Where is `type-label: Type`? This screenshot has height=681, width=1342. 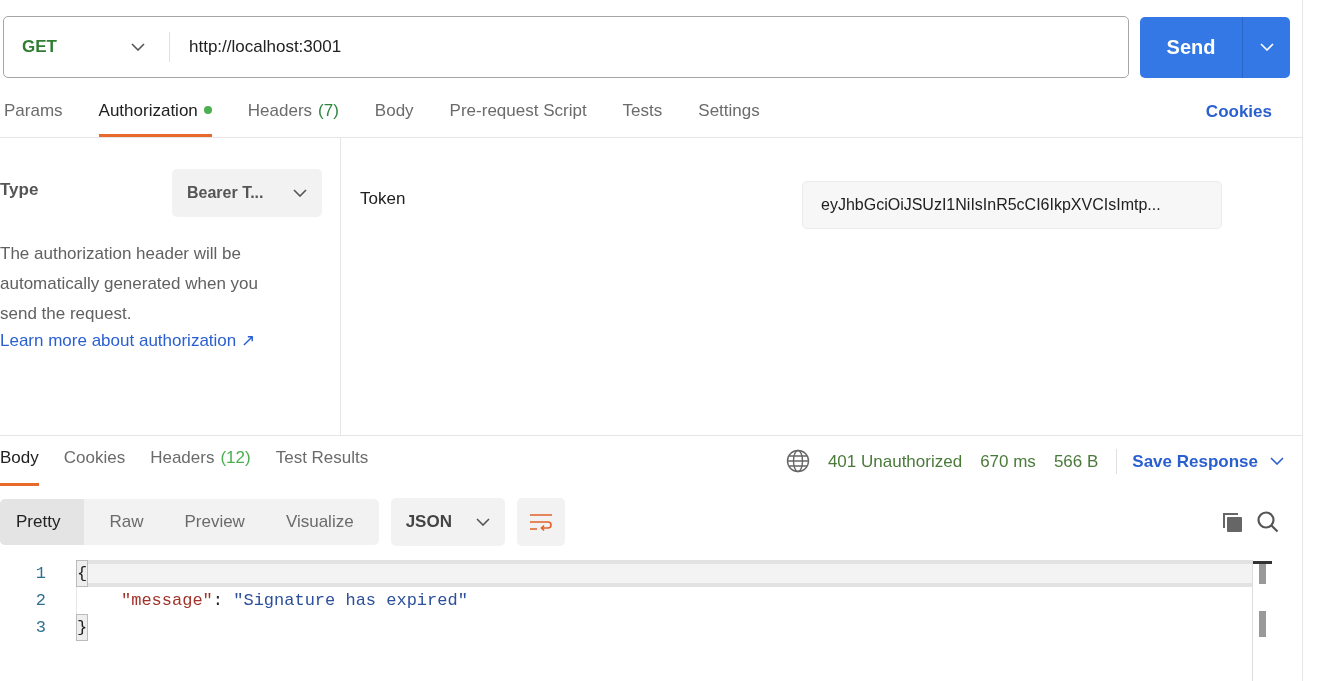 type-label: Type is located at coordinates (19, 190).